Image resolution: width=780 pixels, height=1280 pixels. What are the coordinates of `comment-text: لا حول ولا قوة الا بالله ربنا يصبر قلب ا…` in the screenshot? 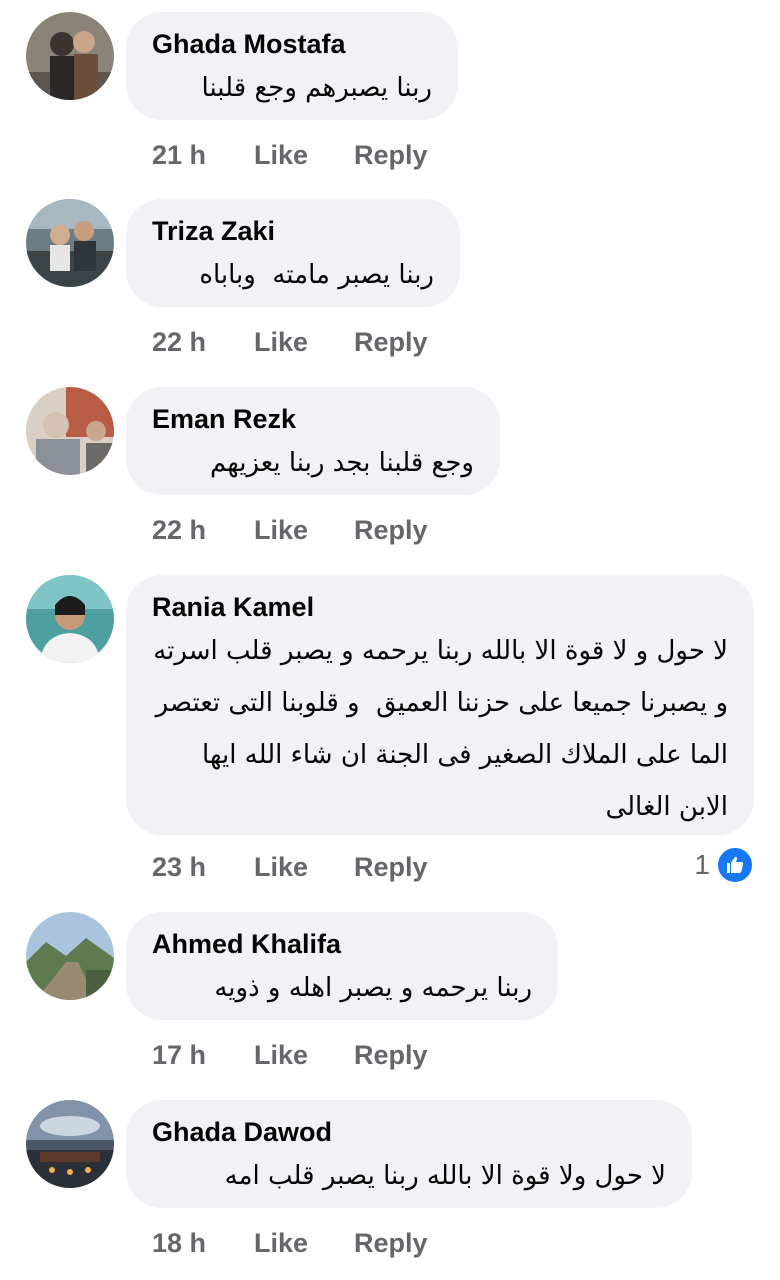 It's located at (445, 1176).